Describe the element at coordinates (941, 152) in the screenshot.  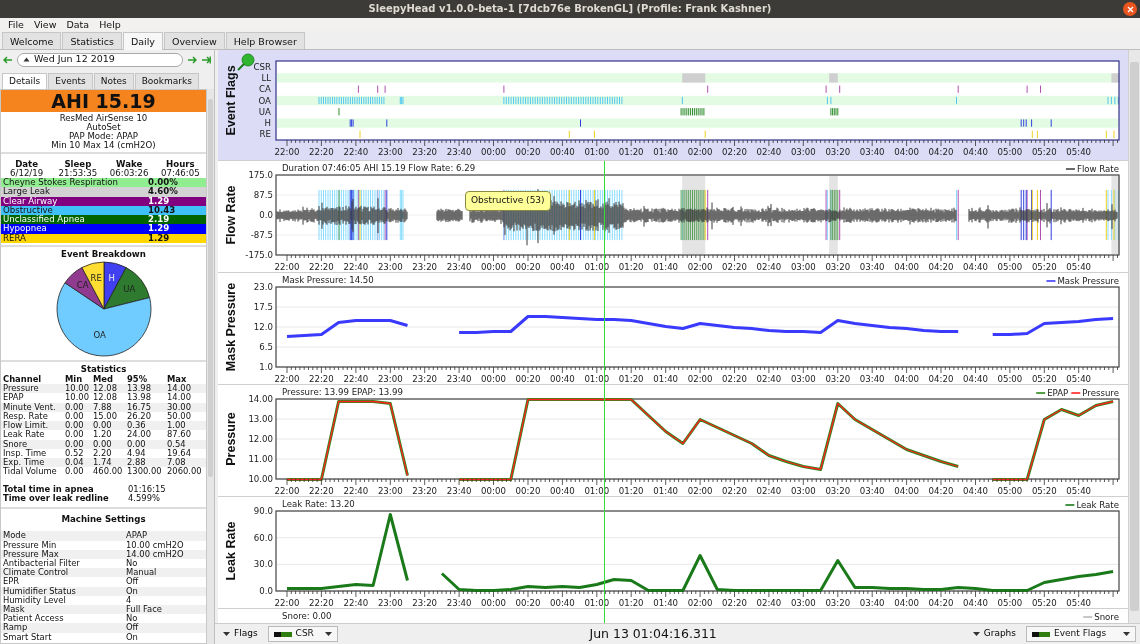
I see `axis-label: 04:20` at that location.